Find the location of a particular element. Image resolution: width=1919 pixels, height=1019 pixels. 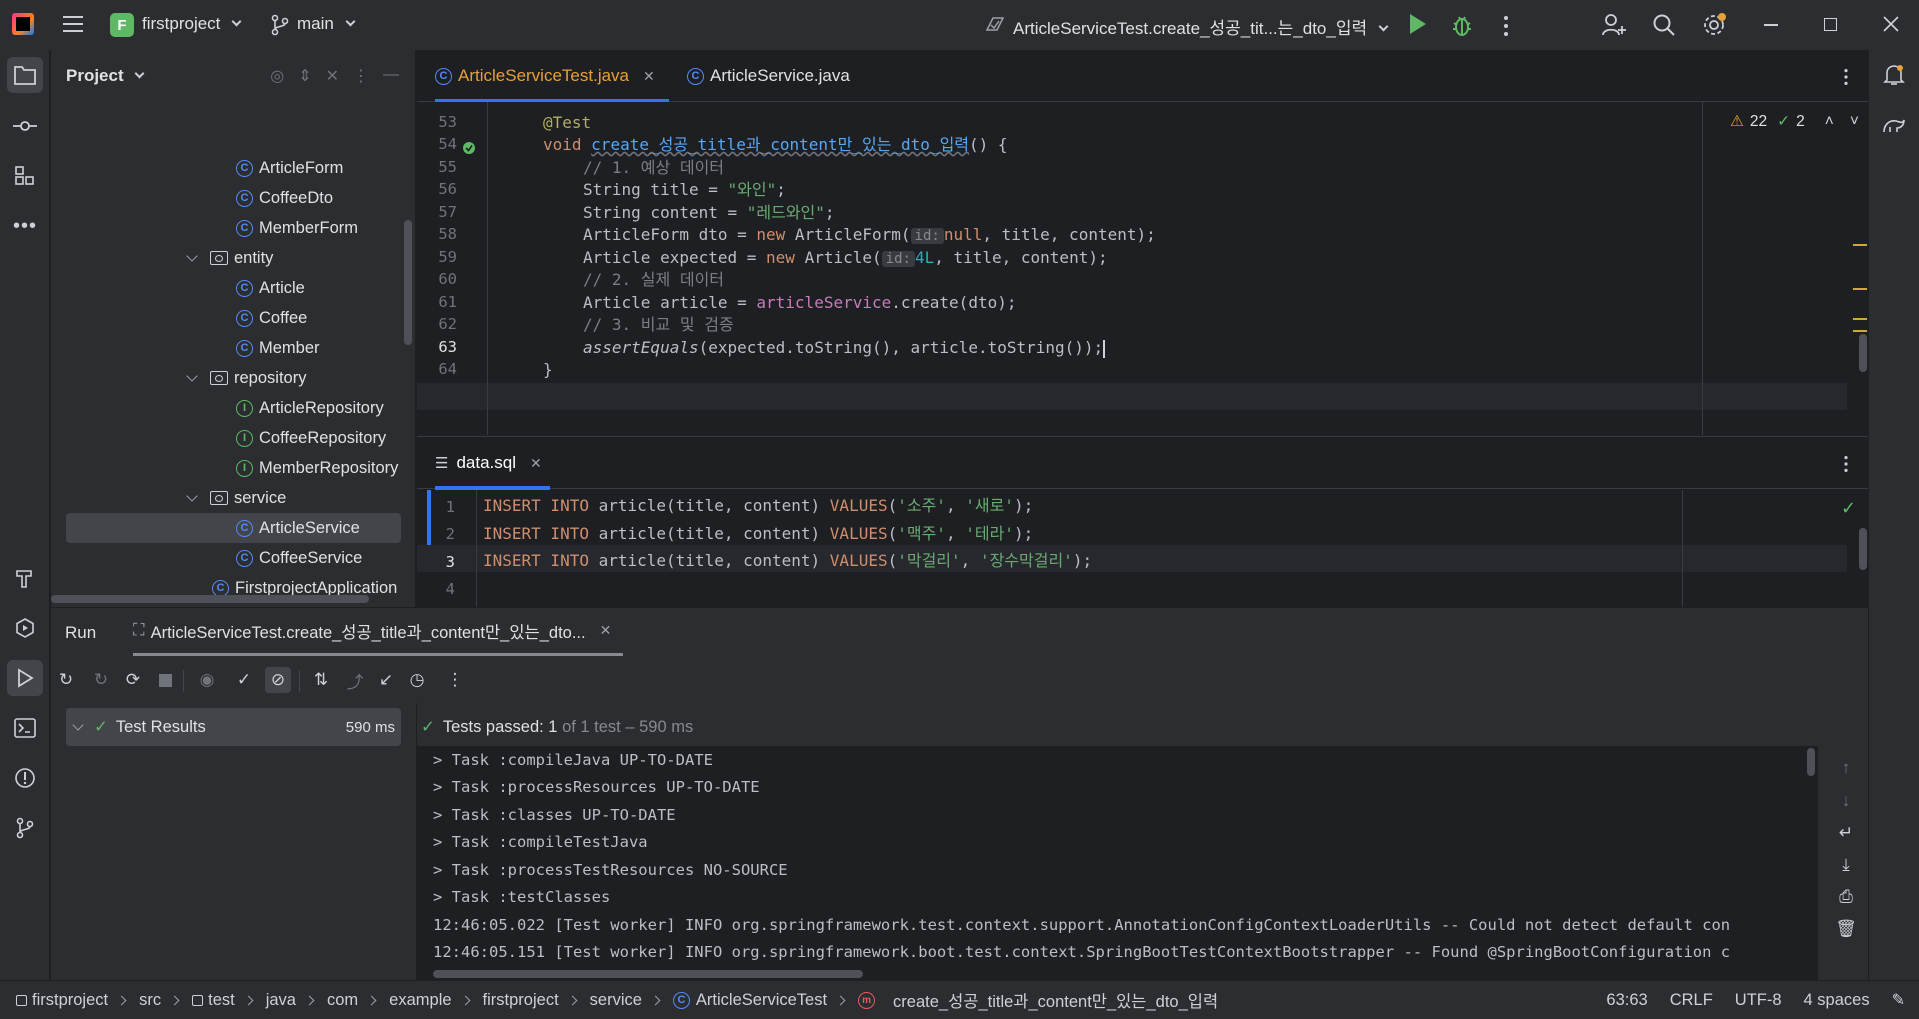

test-results-row: ✓ Test Results 590 ms is located at coordinates (233, 727).